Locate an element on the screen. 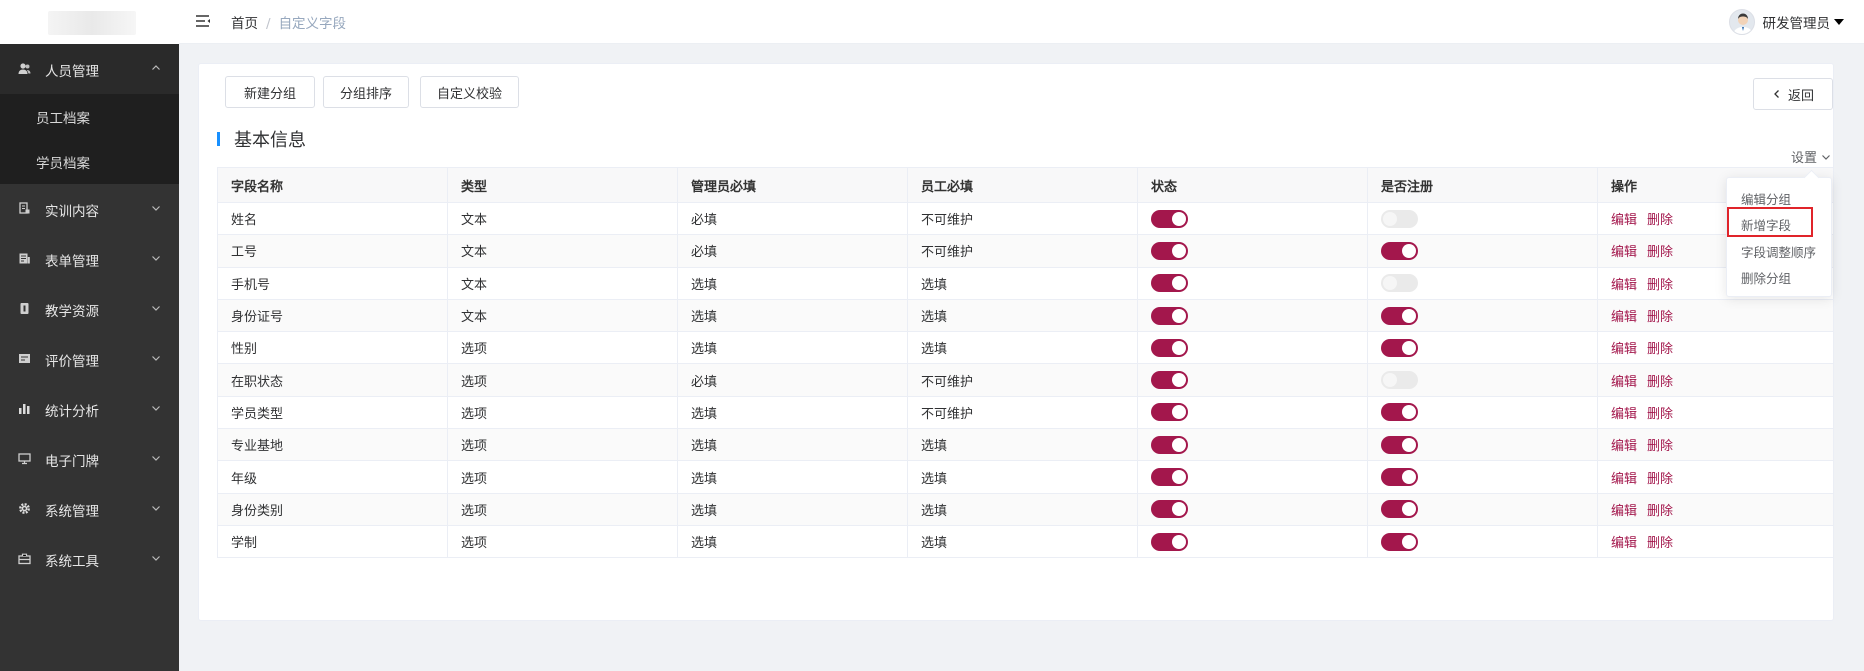  sidebar-item-evaluation: 评价管理 is located at coordinates (89, 359).